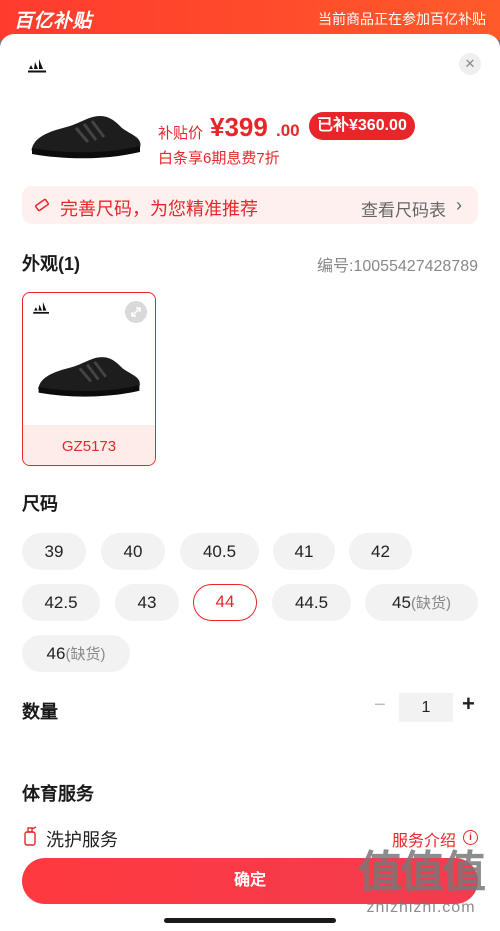 Image resolution: width=500 pixels, height=931 pixels. Describe the element at coordinates (54, 551) in the screenshot. I see `size-chip: 39` at that location.